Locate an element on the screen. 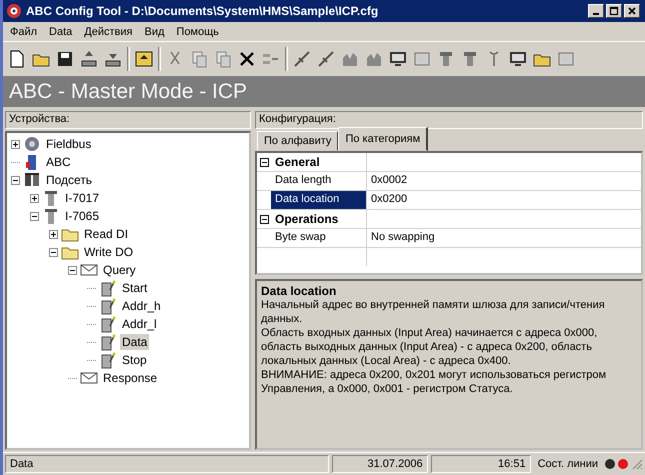 Image resolution: width=645 pixels, height=475 pixels. line-status-label: Сост. линии is located at coordinates (567, 464).